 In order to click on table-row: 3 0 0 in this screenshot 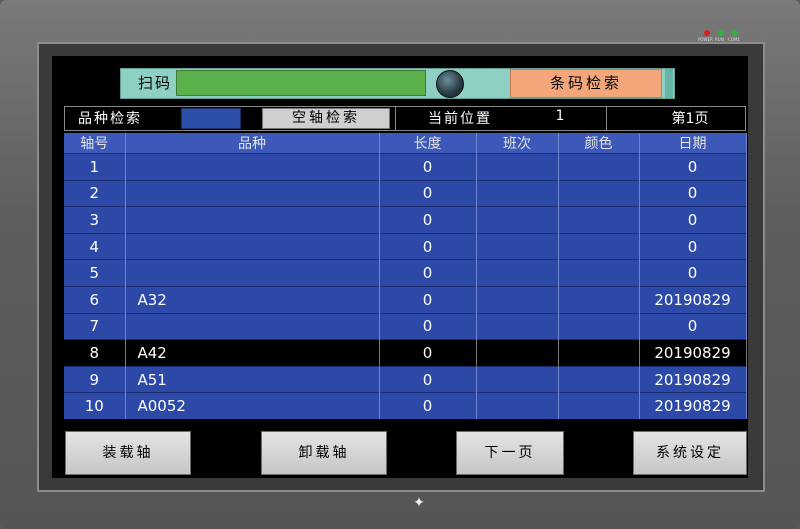, I will do `click(405, 220)`.